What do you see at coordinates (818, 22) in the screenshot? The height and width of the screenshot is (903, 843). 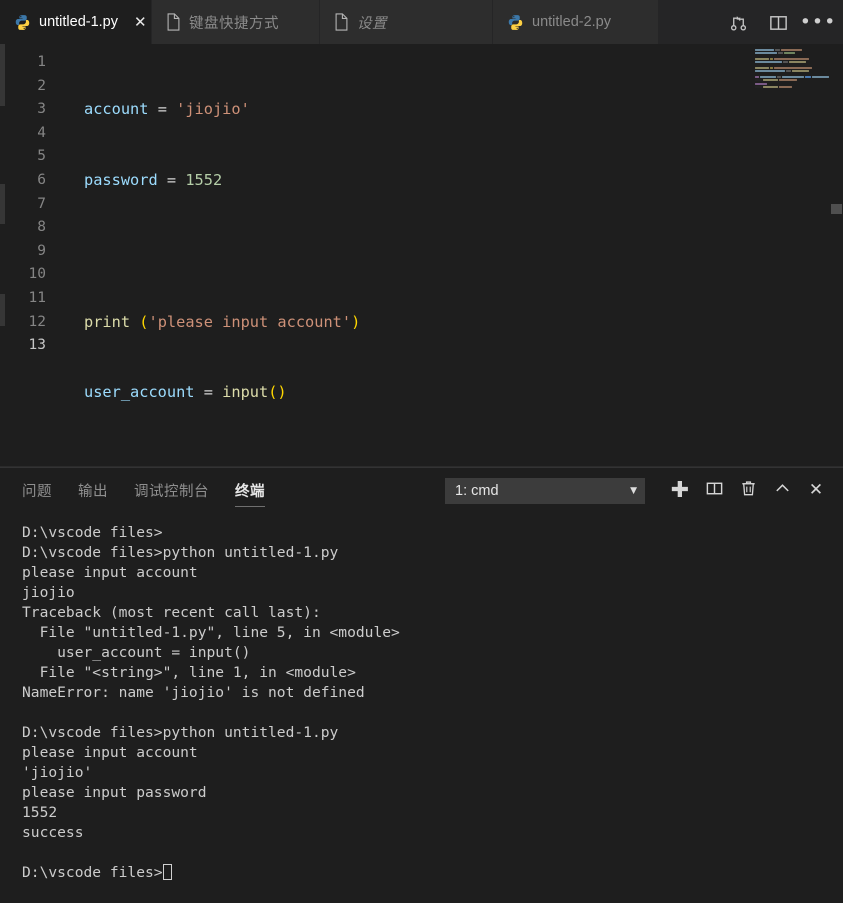 I see `more-actions-icon: •••` at bounding box center [818, 22].